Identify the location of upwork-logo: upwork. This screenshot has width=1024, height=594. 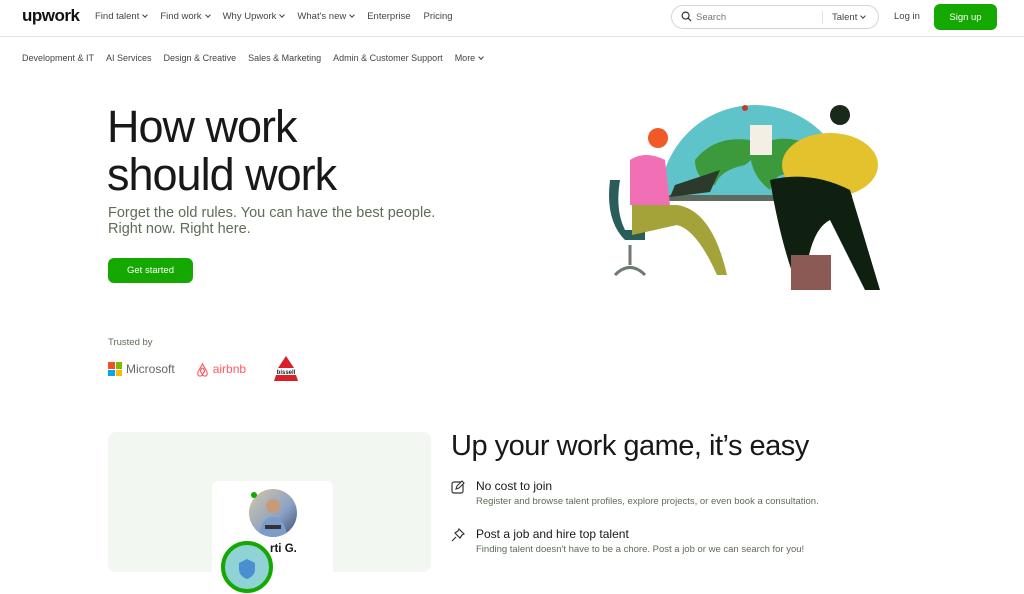
(51, 16).